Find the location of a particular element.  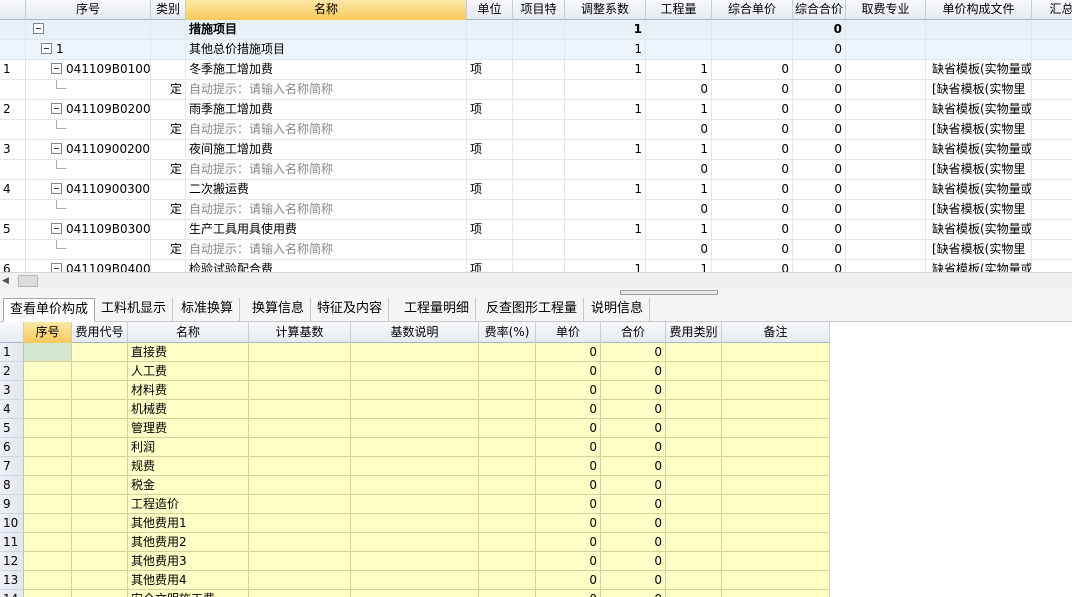

tab-3: 换算信息 is located at coordinates (279, 310).